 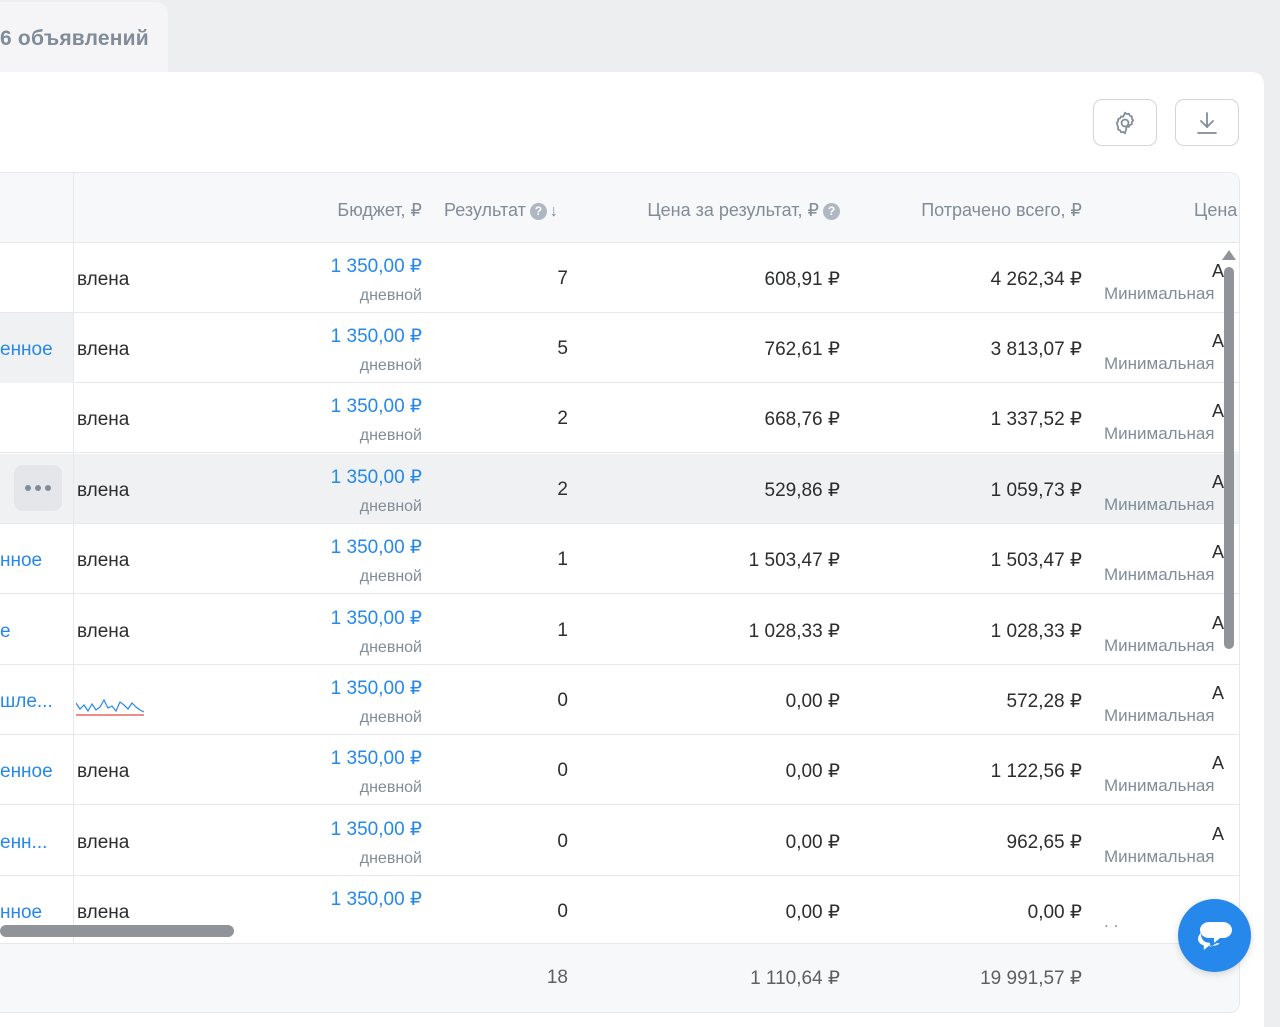 I want to click on settings-button, so click(x=1125, y=122).